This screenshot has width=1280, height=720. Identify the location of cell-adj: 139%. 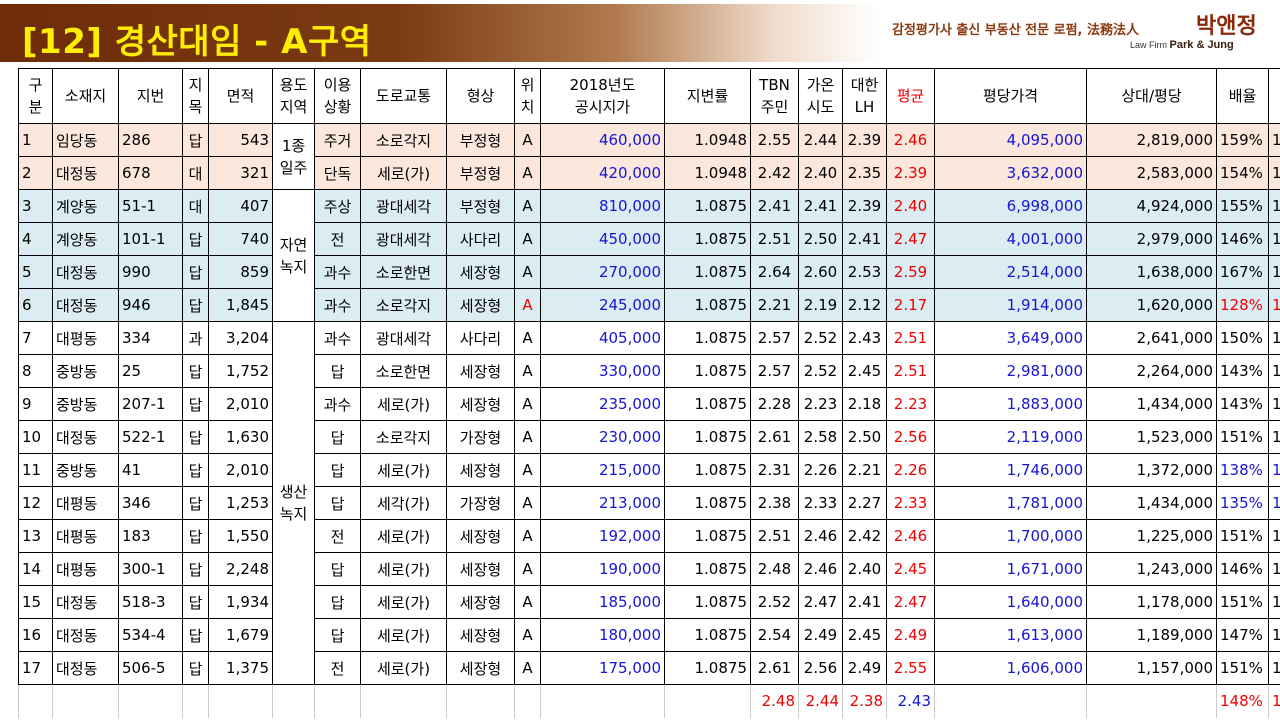
(1274, 668).